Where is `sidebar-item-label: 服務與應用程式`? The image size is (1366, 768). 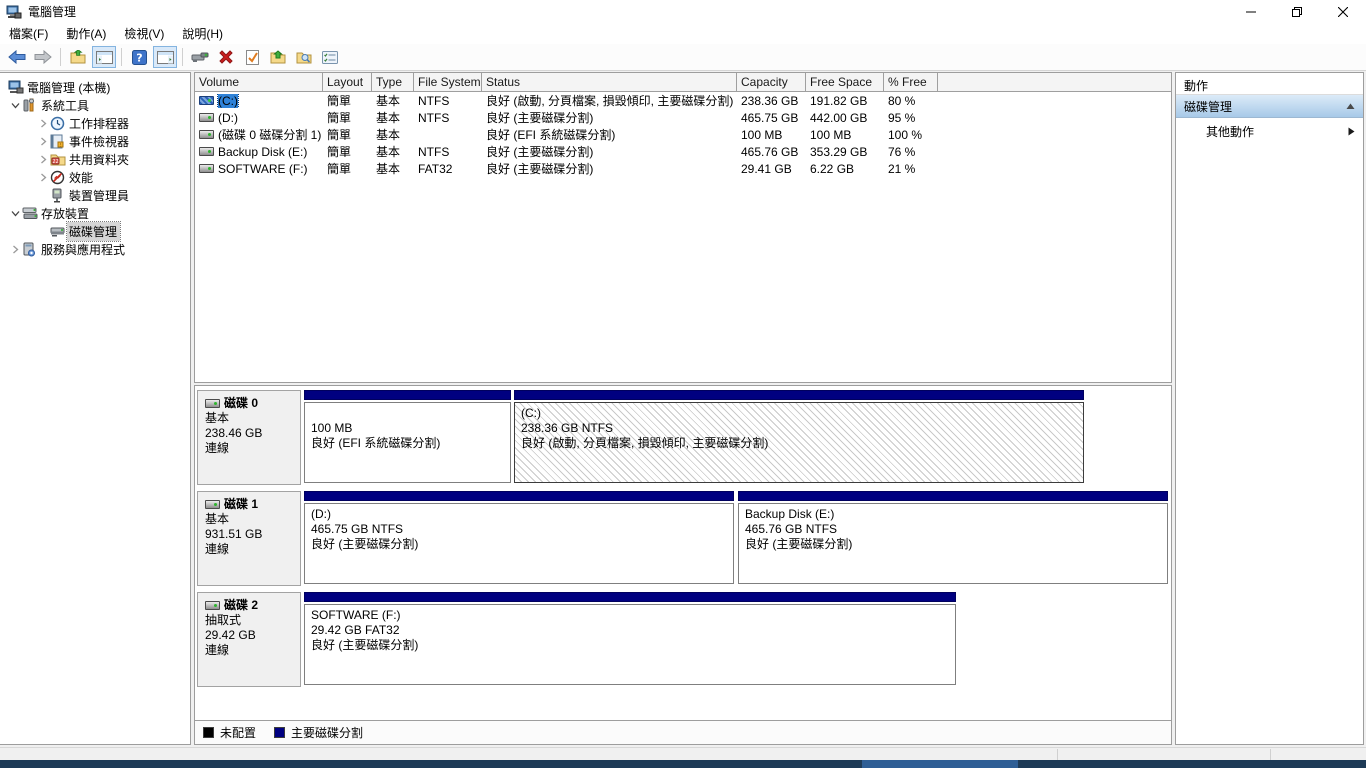
sidebar-item-label: 服務與應用程式 is located at coordinates (83, 249).